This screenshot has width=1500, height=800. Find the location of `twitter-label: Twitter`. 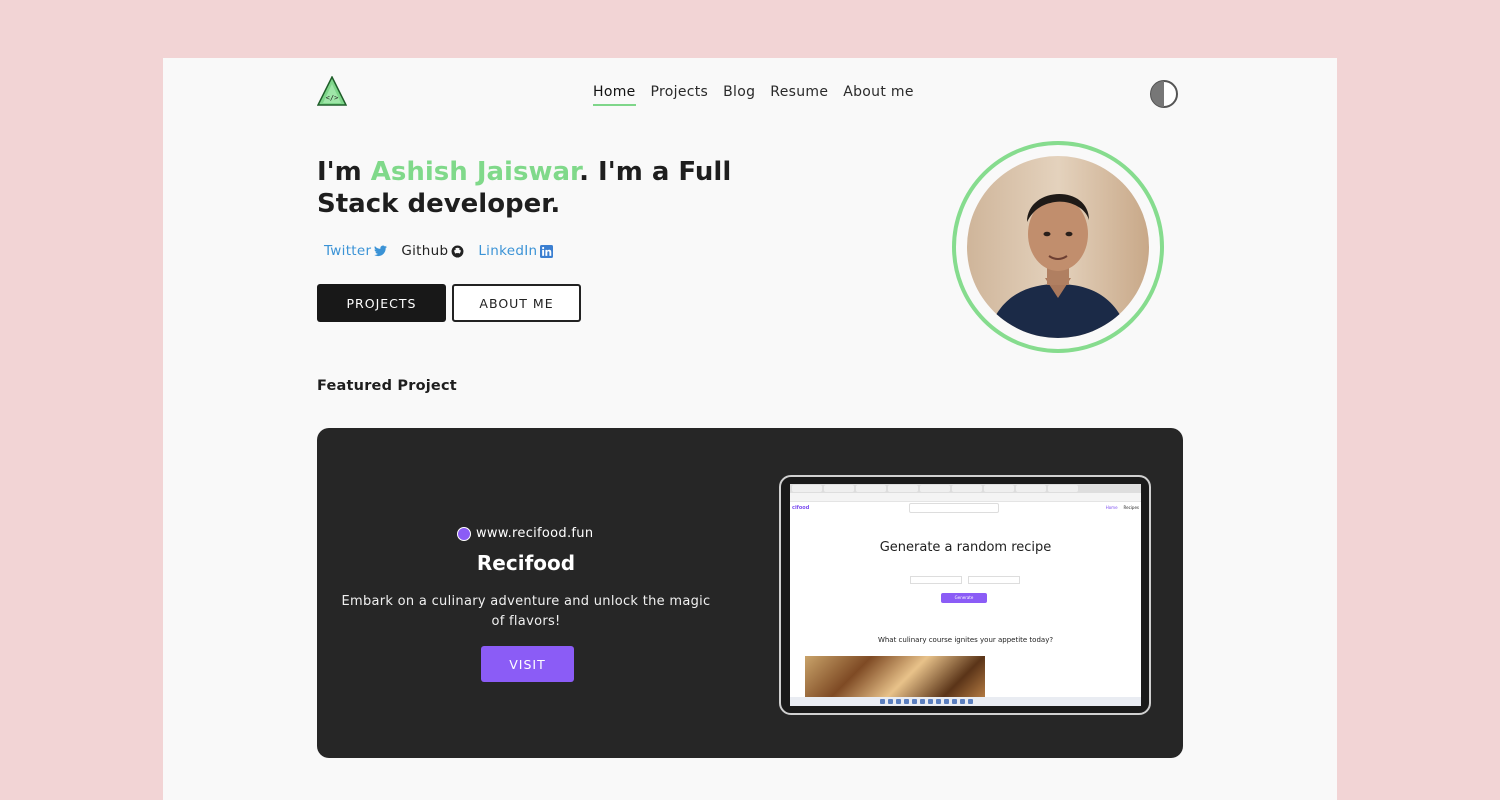

twitter-label: Twitter is located at coordinates (348, 251).